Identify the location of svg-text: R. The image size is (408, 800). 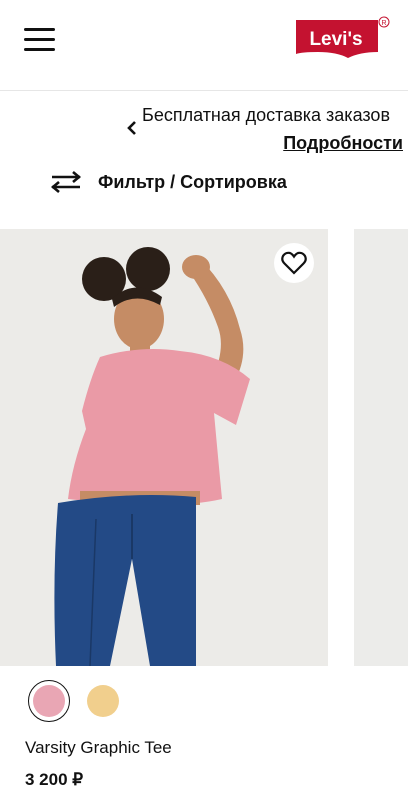
(383, 23).